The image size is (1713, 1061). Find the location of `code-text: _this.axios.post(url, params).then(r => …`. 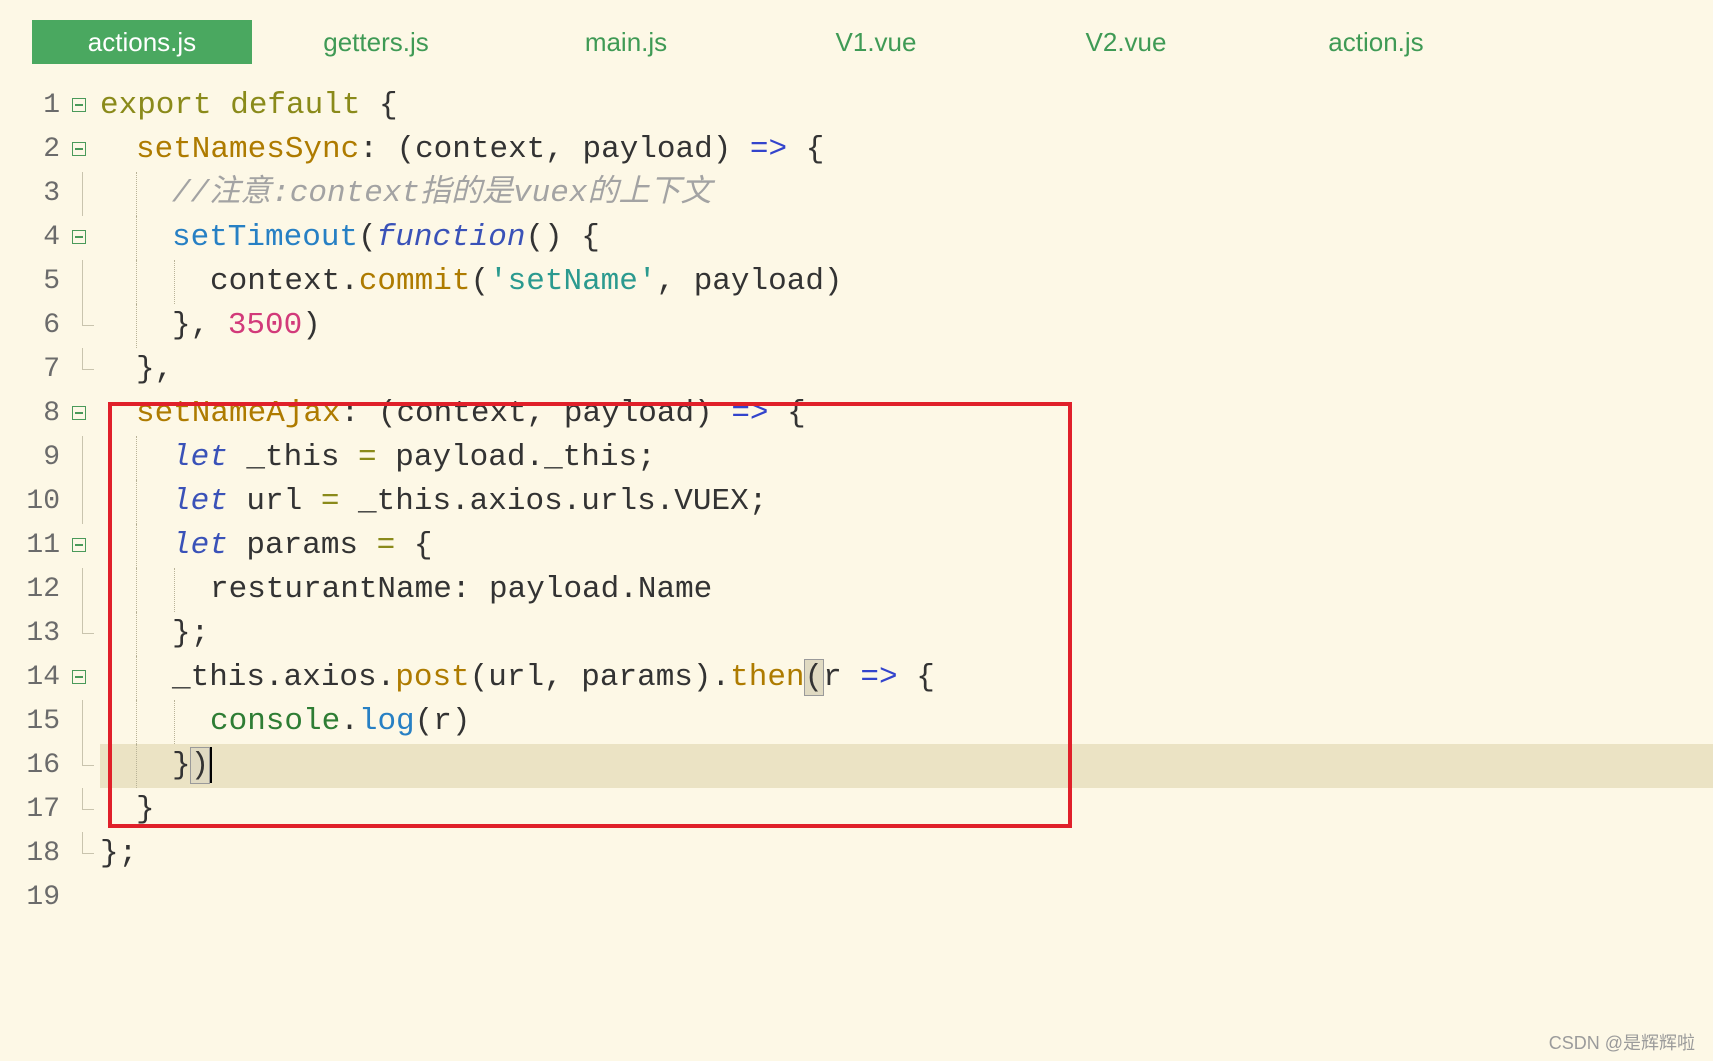

code-text: _this.axios.post(url, params).then(r => … is located at coordinates (553, 678).